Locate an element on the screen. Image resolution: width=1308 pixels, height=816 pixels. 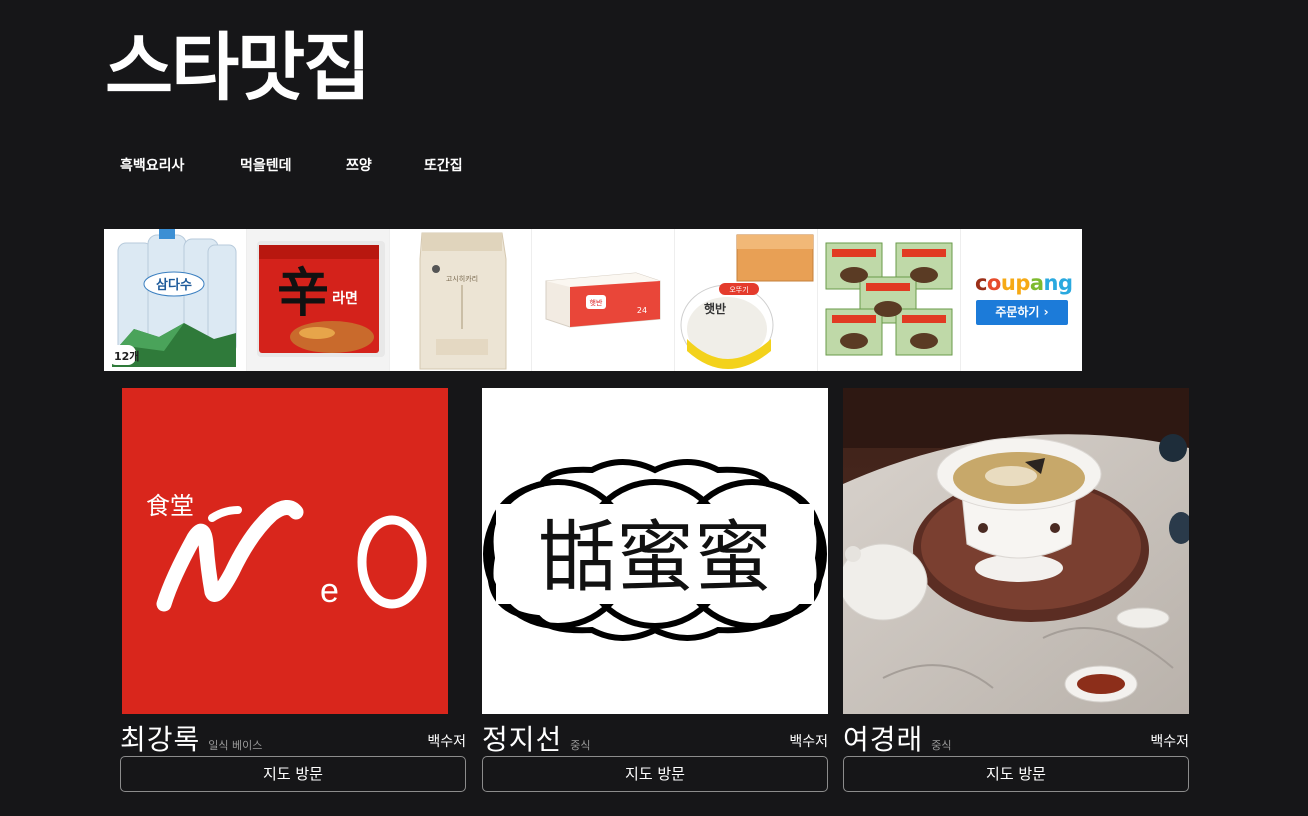
svg-text: 삼다수 is located at coordinates (174, 285).